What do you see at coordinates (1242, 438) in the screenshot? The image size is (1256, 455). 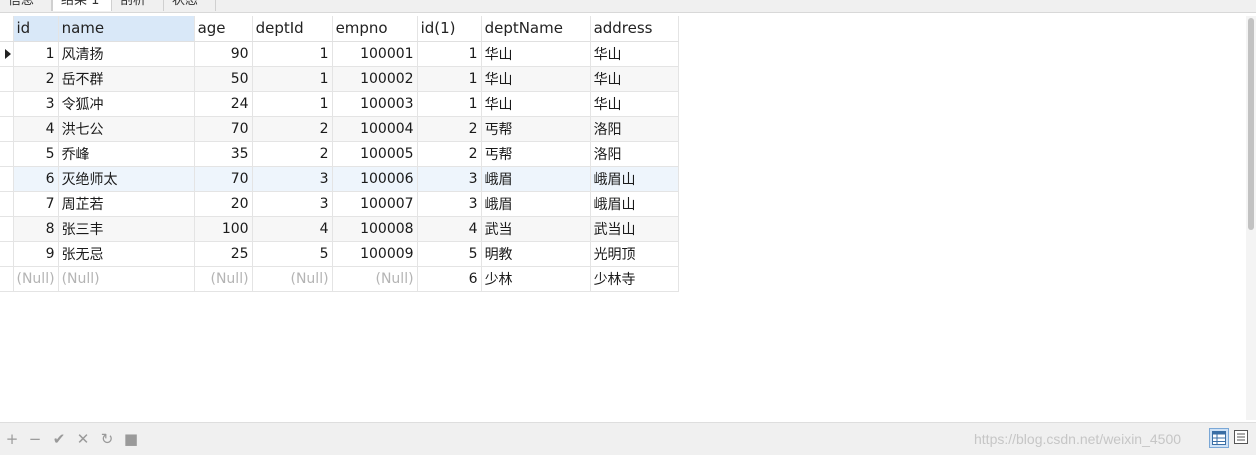 I see `form-view-button` at bounding box center [1242, 438].